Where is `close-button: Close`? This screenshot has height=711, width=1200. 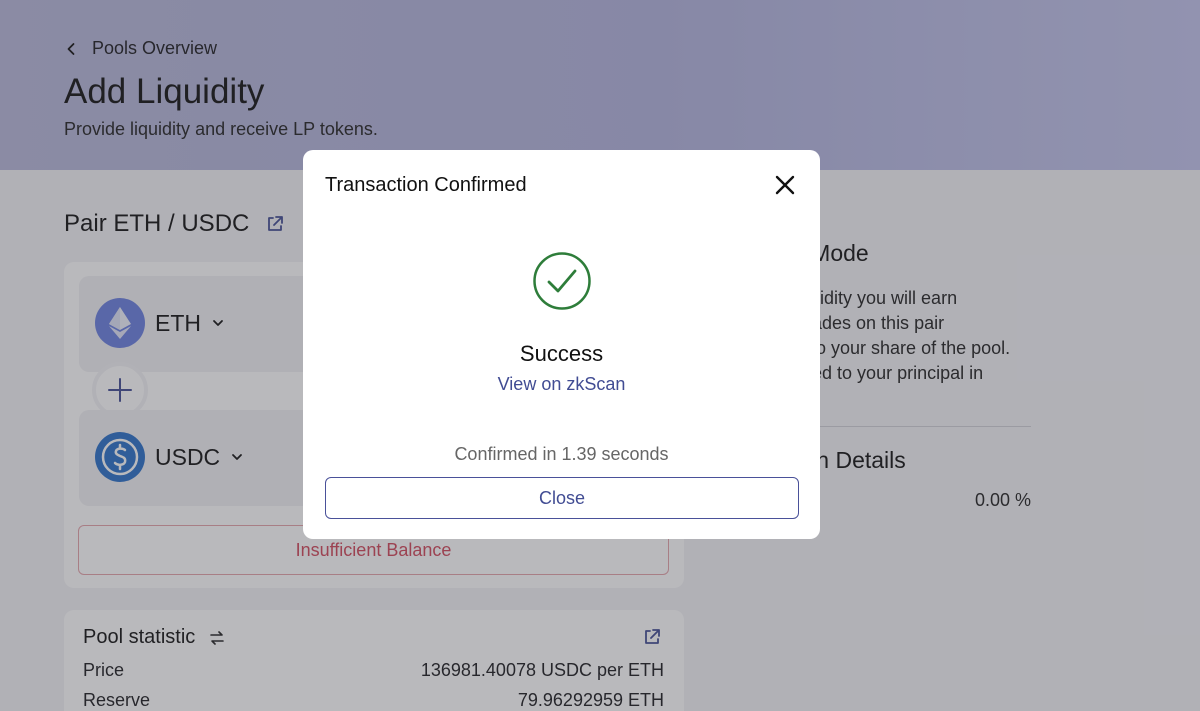
close-button: Close is located at coordinates (562, 498).